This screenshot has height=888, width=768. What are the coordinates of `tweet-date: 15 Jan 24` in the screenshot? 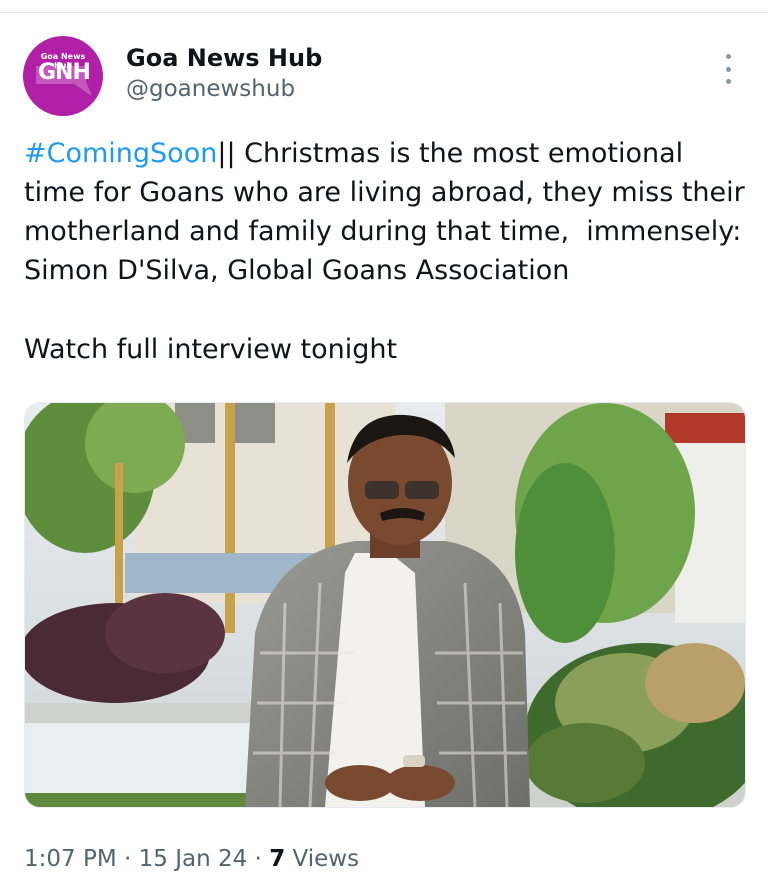 It's located at (193, 859).